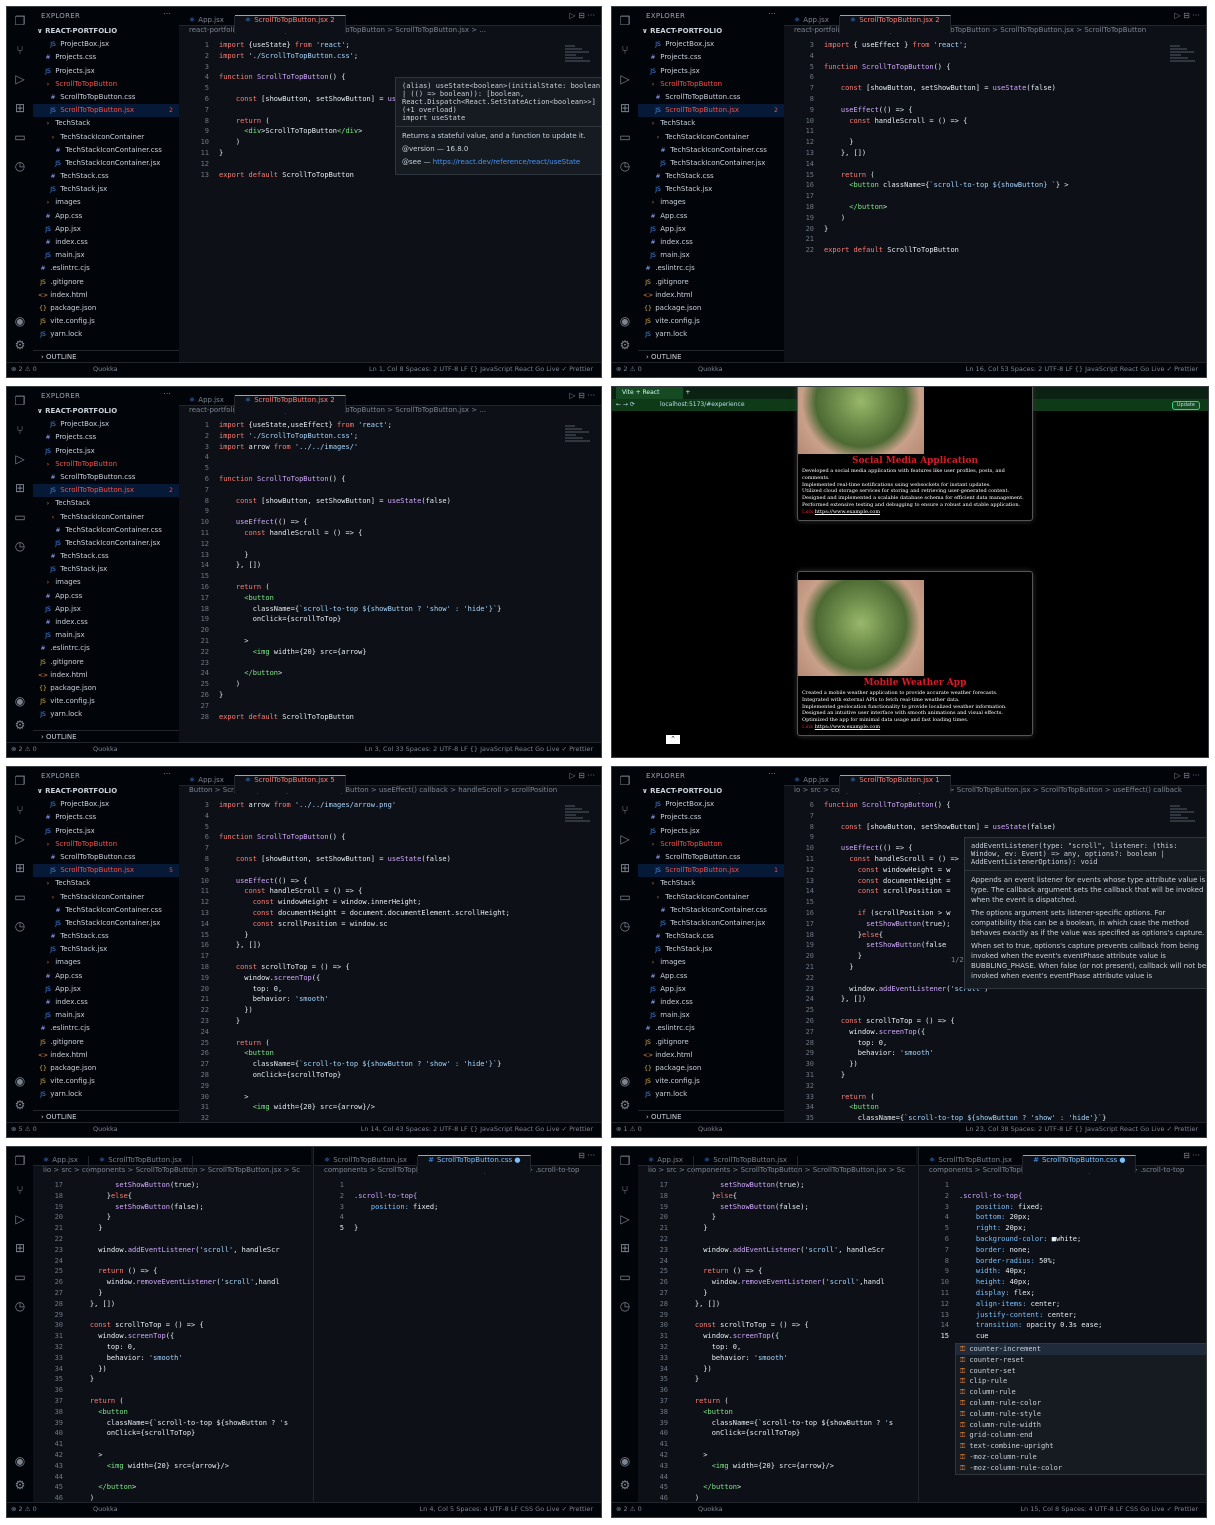 The height and width of the screenshot is (1525, 1215). Describe the element at coordinates (711, 1094) in the screenshot. I see `file-tree-item: JS yarn.lock` at that location.